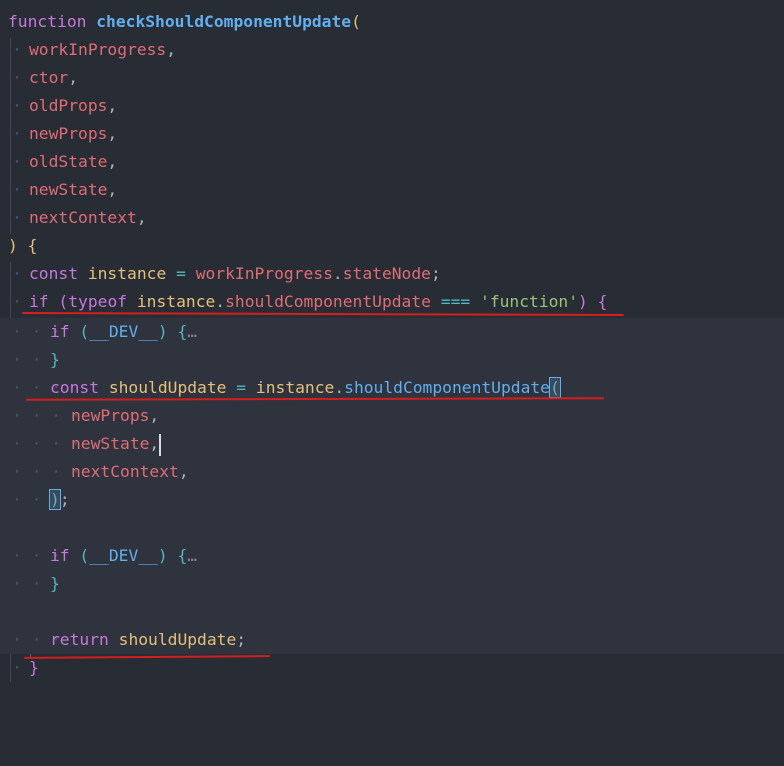  Describe the element at coordinates (392, 106) in the screenshot. I see `code-line: · oldProps,` at that location.